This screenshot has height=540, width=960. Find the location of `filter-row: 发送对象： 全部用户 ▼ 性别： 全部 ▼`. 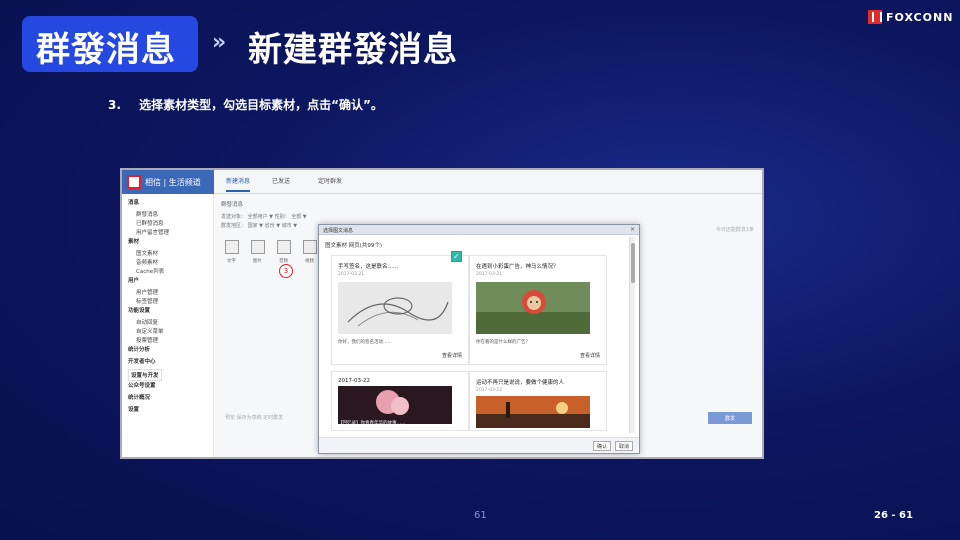

filter-row: 发送对象： 全部用户 ▼ 性别： 全部 ▼ is located at coordinates (264, 216).